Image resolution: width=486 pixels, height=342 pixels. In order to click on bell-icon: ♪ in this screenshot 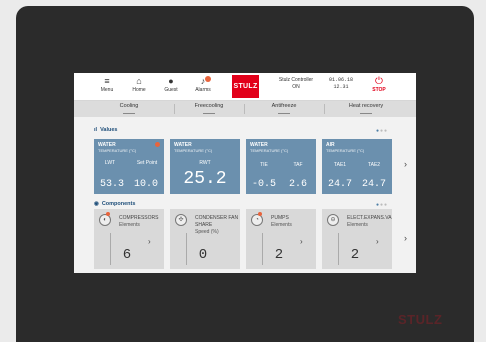, I will do `click(203, 81)`.